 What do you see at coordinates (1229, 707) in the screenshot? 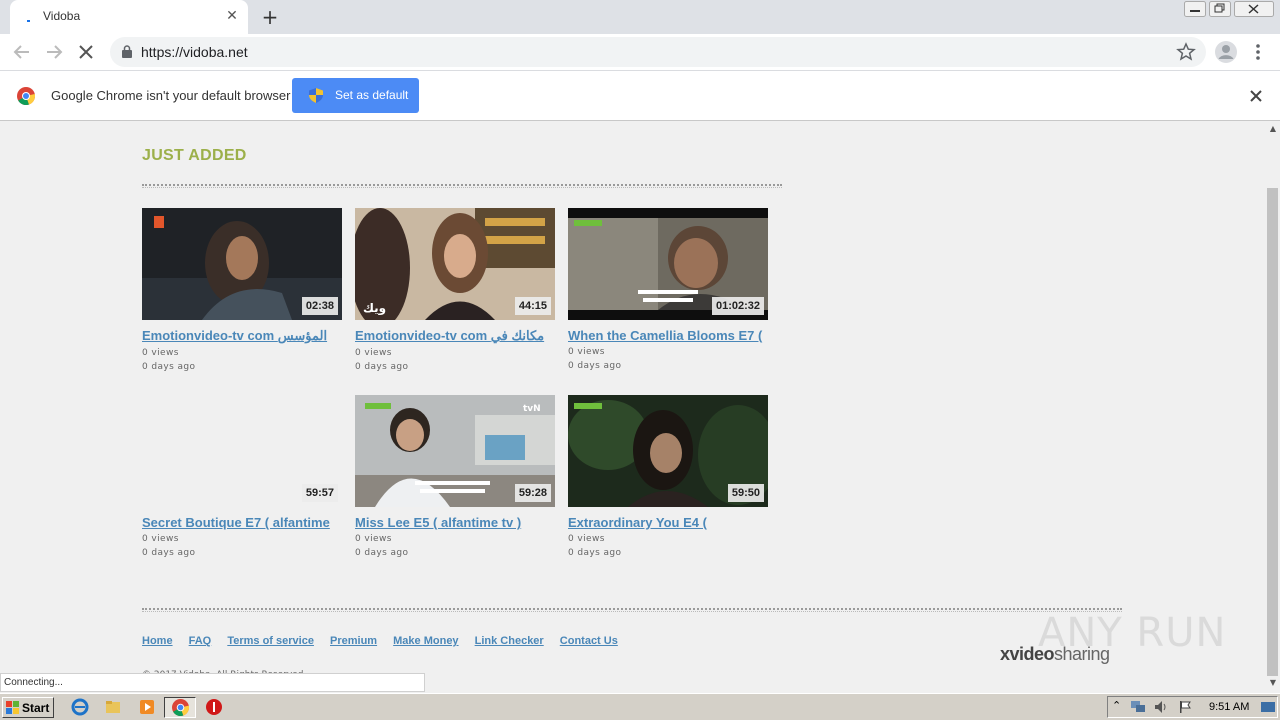
I see `system-clock: 9:51 AM` at bounding box center [1229, 707].